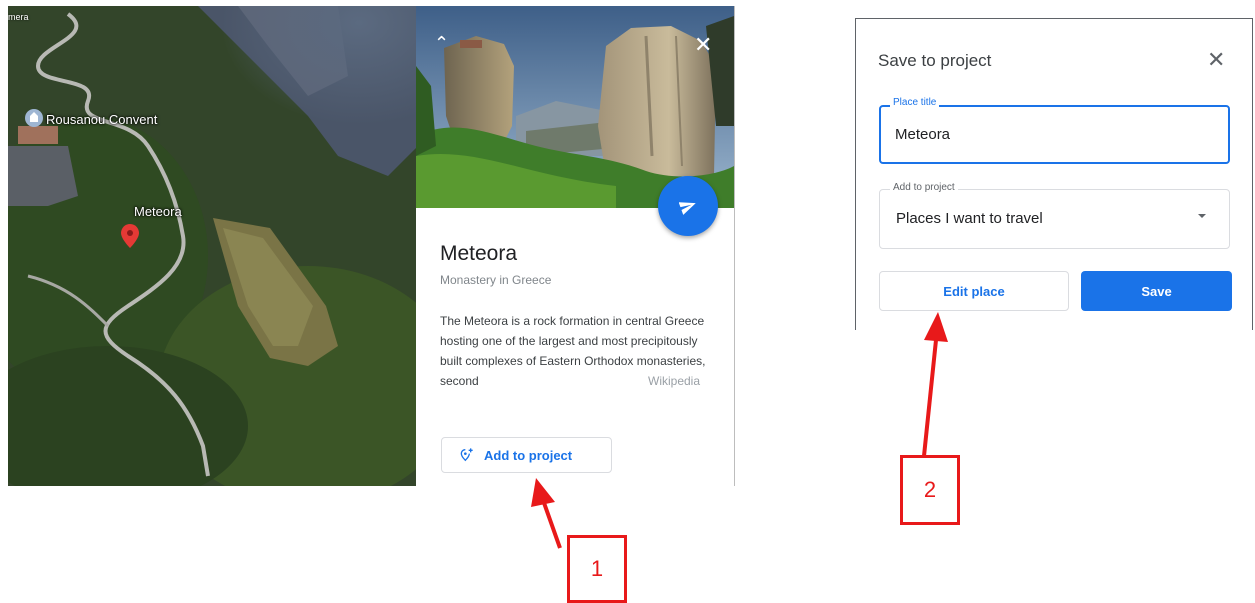 The width and height of the screenshot is (1255, 603). What do you see at coordinates (597, 569) in the screenshot?
I see `step-1-callout: 1` at bounding box center [597, 569].